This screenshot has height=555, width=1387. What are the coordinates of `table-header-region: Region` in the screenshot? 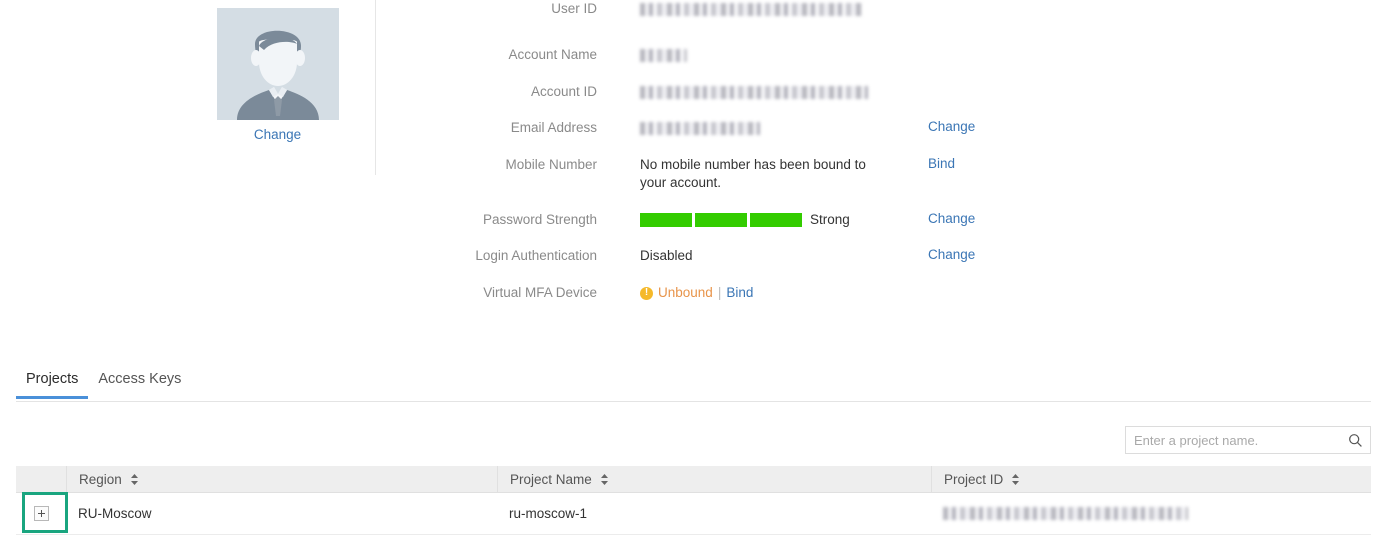 It's located at (281, 479).